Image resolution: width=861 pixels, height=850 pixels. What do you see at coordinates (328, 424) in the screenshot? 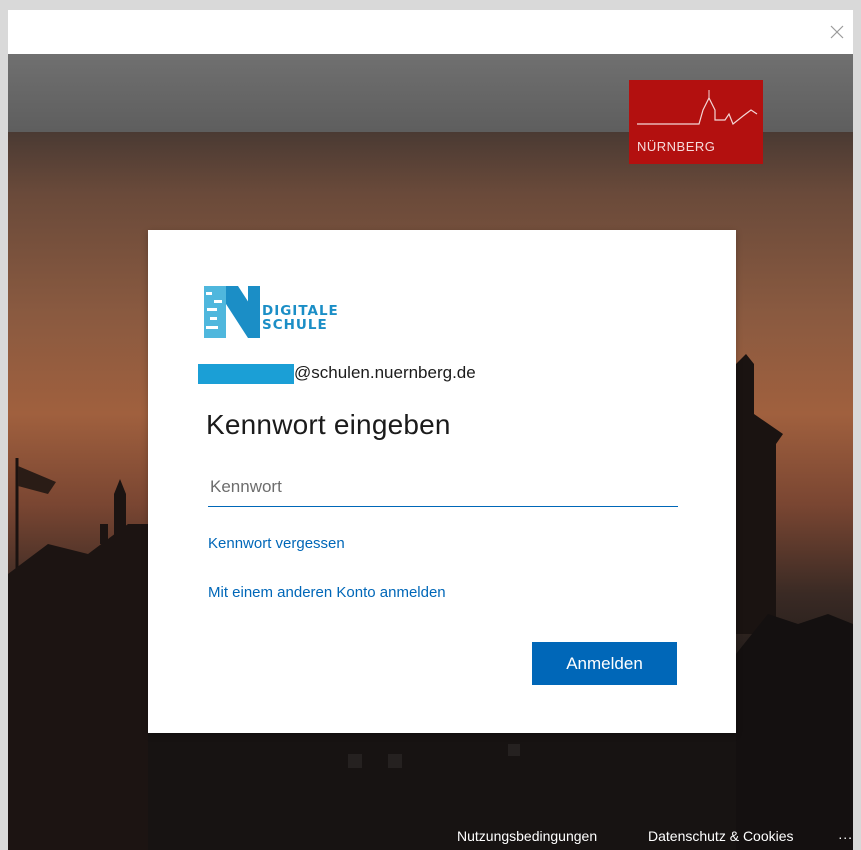
I see `page-title: Kennwort eingeben` at bounding box center [328, 424].